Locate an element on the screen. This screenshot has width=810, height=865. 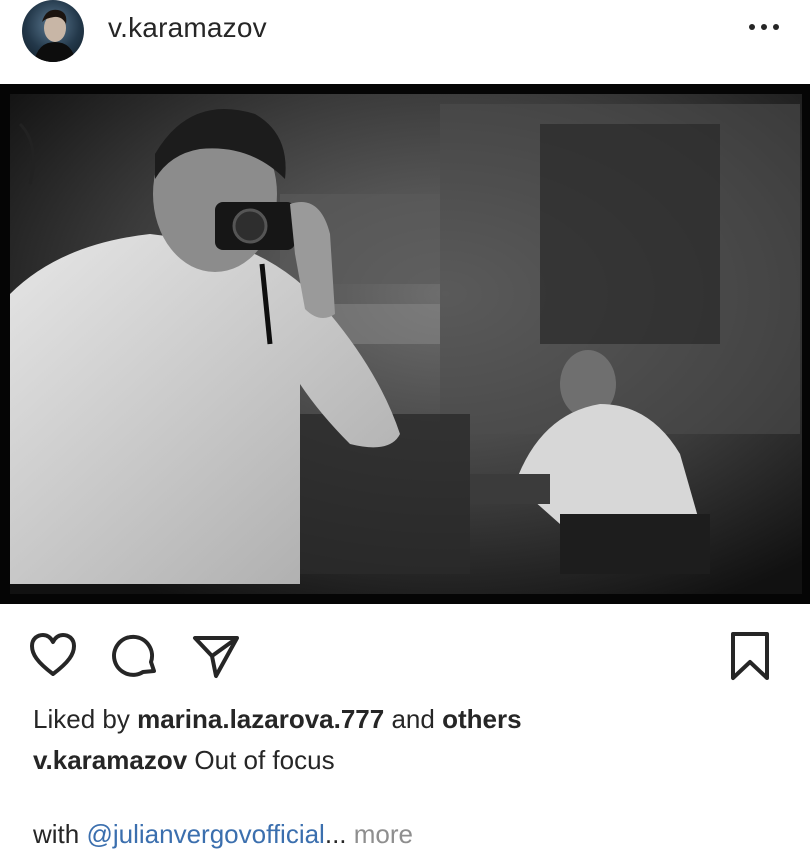
likes-others-link: others is located at coordinates (481, 719).